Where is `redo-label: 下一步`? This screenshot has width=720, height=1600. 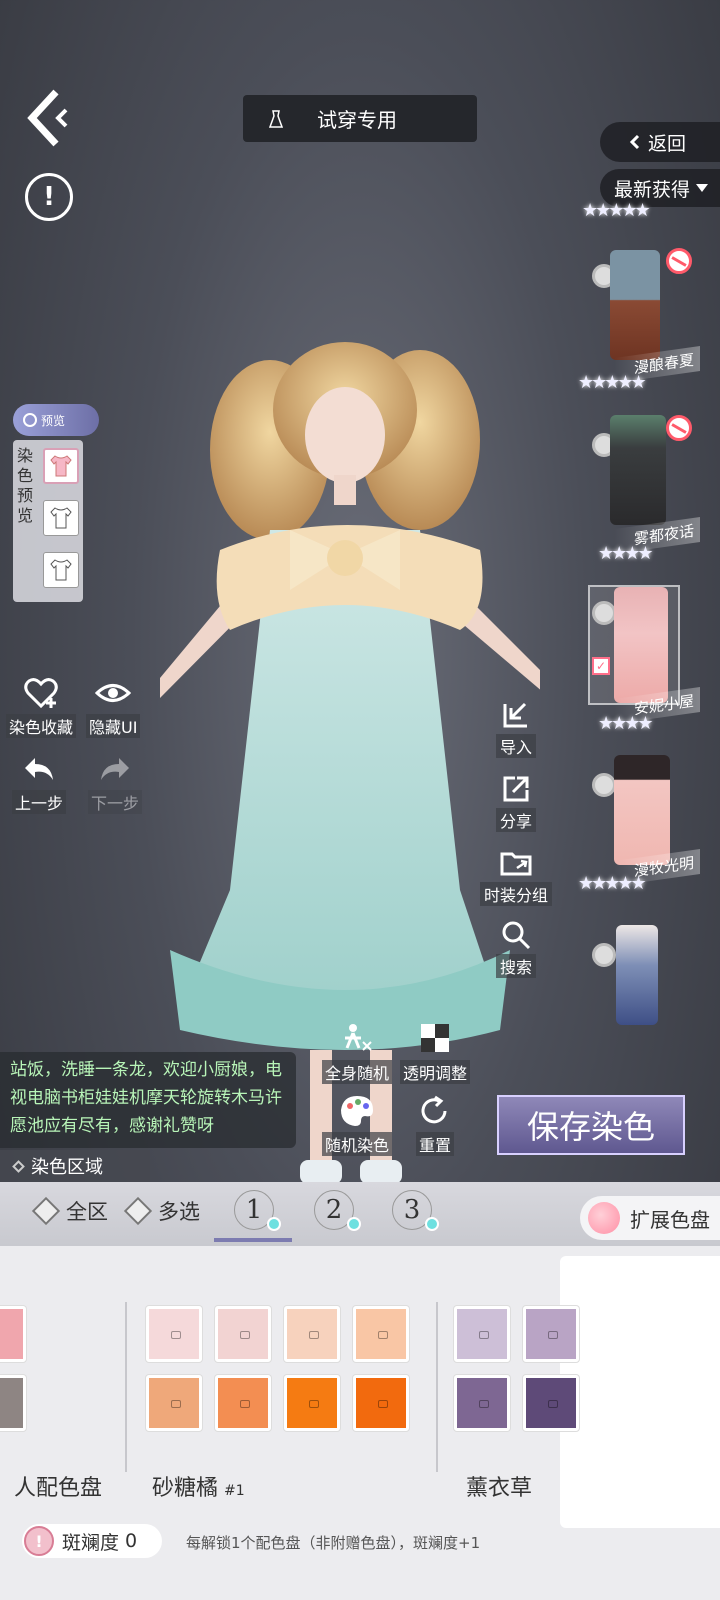 redo-label: 下一步 is located at coordinates (115, 802).